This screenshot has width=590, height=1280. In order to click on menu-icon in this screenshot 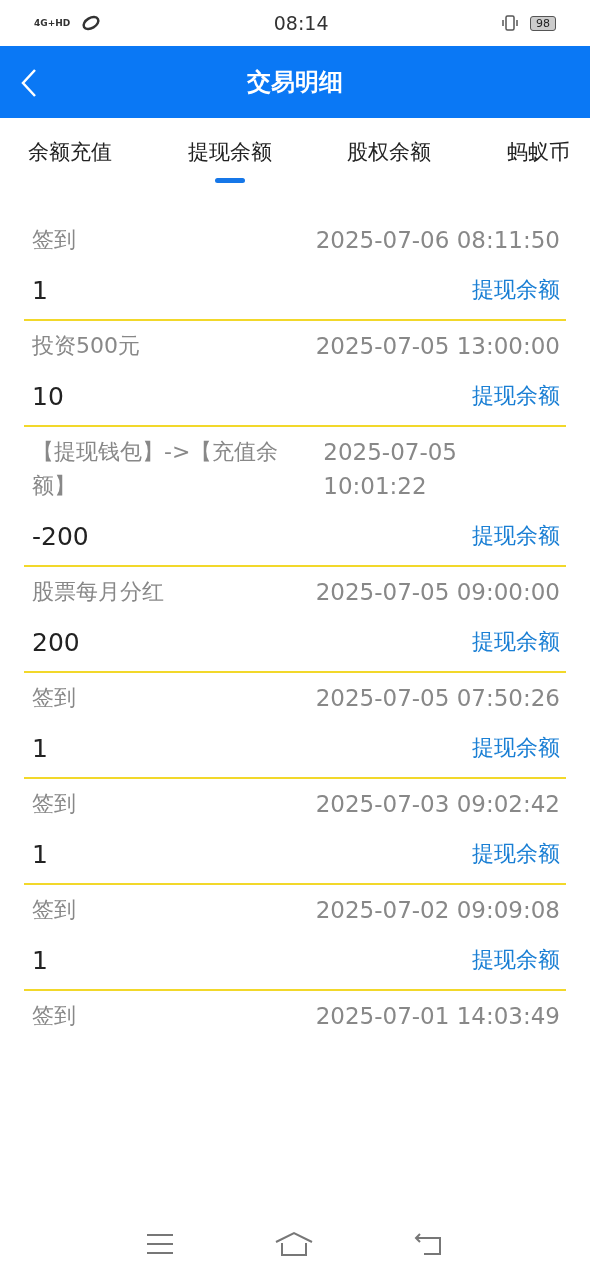, I will do `click(160, 1243)`.